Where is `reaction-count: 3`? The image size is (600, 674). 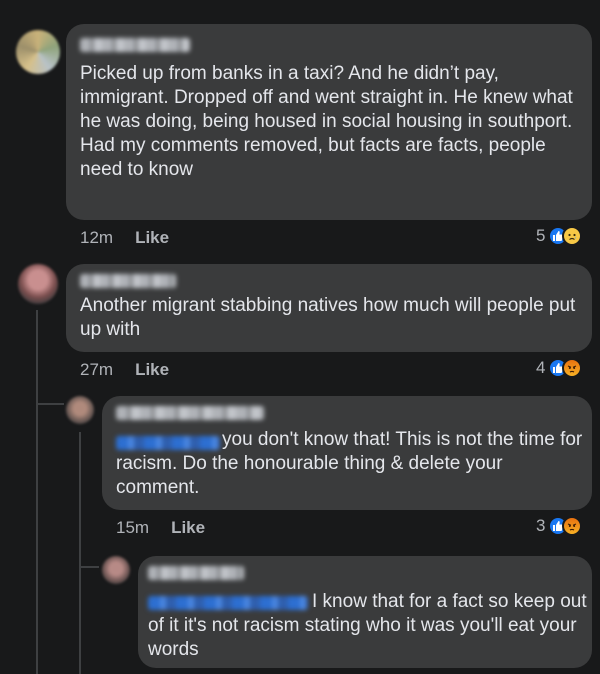 reaction-count: 3 is located at coordinates (541, 525).